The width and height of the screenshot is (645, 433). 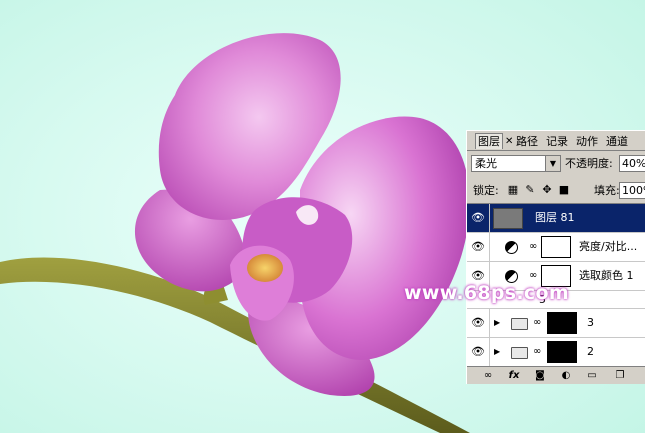 I want to click on blend-mode-select: 柔光 ▼, so click(x=516, y=163).